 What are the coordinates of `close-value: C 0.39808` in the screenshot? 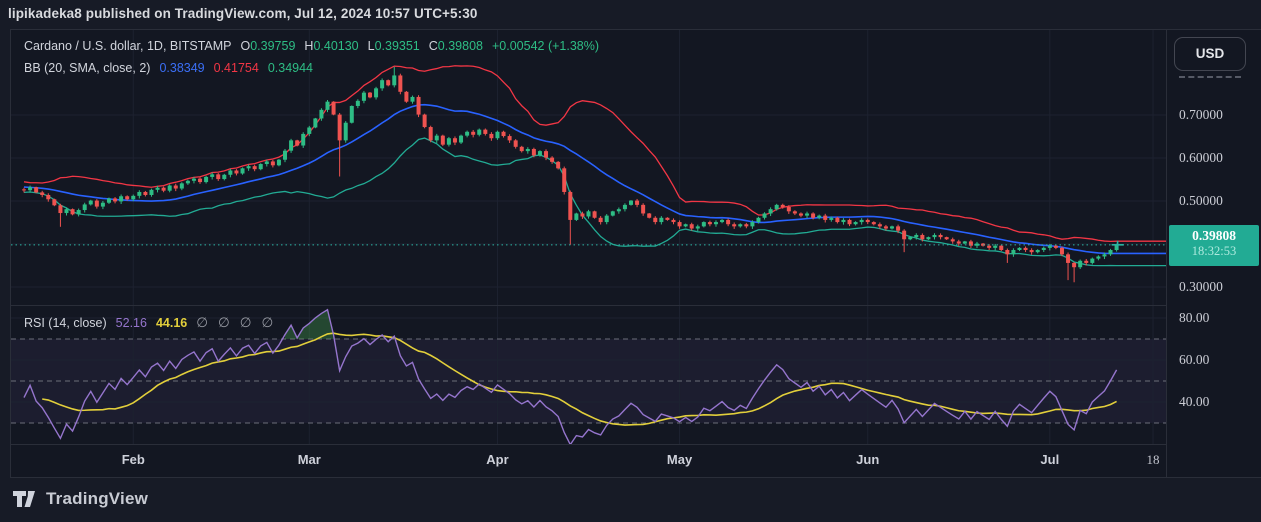 It's located at (455, 46).